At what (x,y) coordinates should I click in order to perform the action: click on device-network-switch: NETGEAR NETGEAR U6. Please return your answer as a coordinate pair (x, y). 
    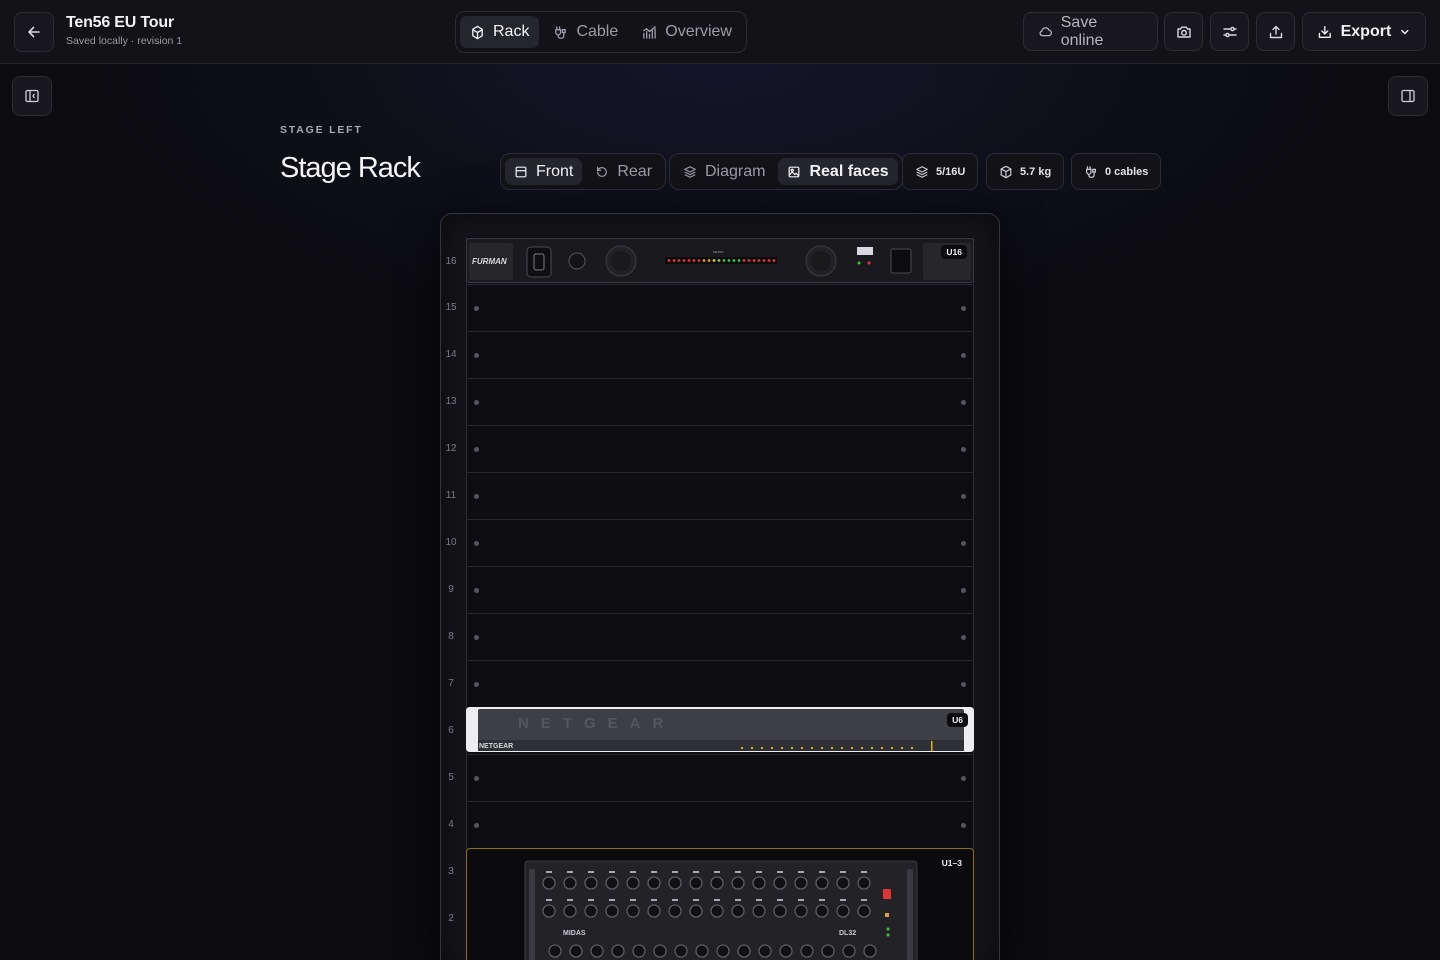
    Looking at the image, I should click on (720, 729).